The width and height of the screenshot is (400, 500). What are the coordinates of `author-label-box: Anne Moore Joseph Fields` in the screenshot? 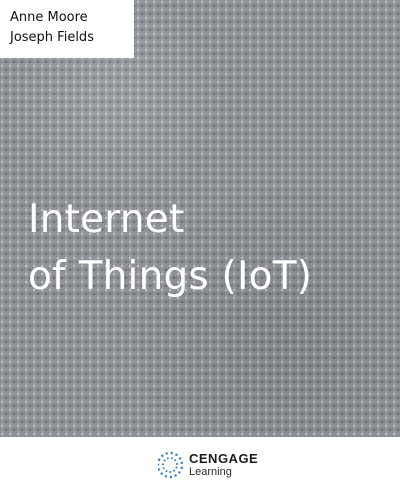 It's located at (67, 29).